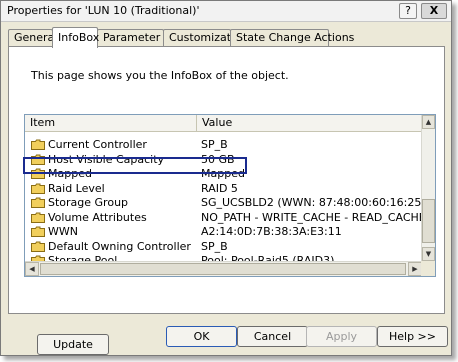 This screenshot has height=362, width=458. Describe the element at coordinates (205, 37) in the screenshot. I see `tab-customization: Customization` at that location.